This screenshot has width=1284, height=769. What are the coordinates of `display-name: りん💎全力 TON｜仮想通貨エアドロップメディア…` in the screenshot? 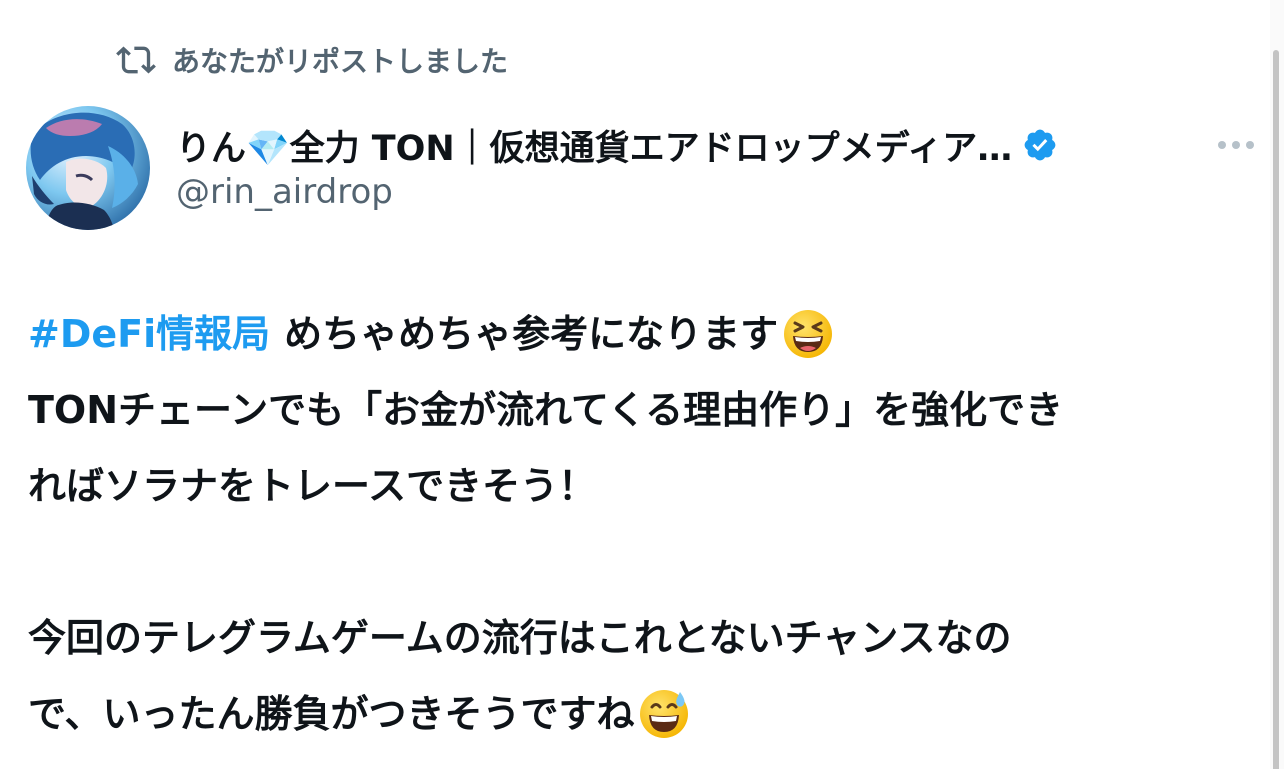 It's located at (594, 145).